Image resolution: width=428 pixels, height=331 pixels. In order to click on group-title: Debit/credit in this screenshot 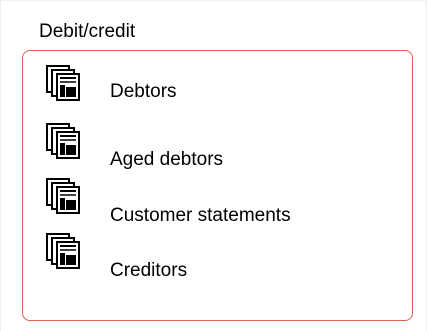, I will do `click(87, 31)`.